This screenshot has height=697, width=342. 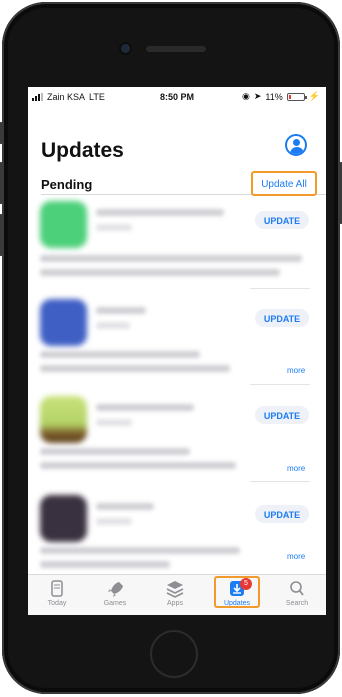 I want to click on tab-apps: Apps, so click(x=175, y=596).